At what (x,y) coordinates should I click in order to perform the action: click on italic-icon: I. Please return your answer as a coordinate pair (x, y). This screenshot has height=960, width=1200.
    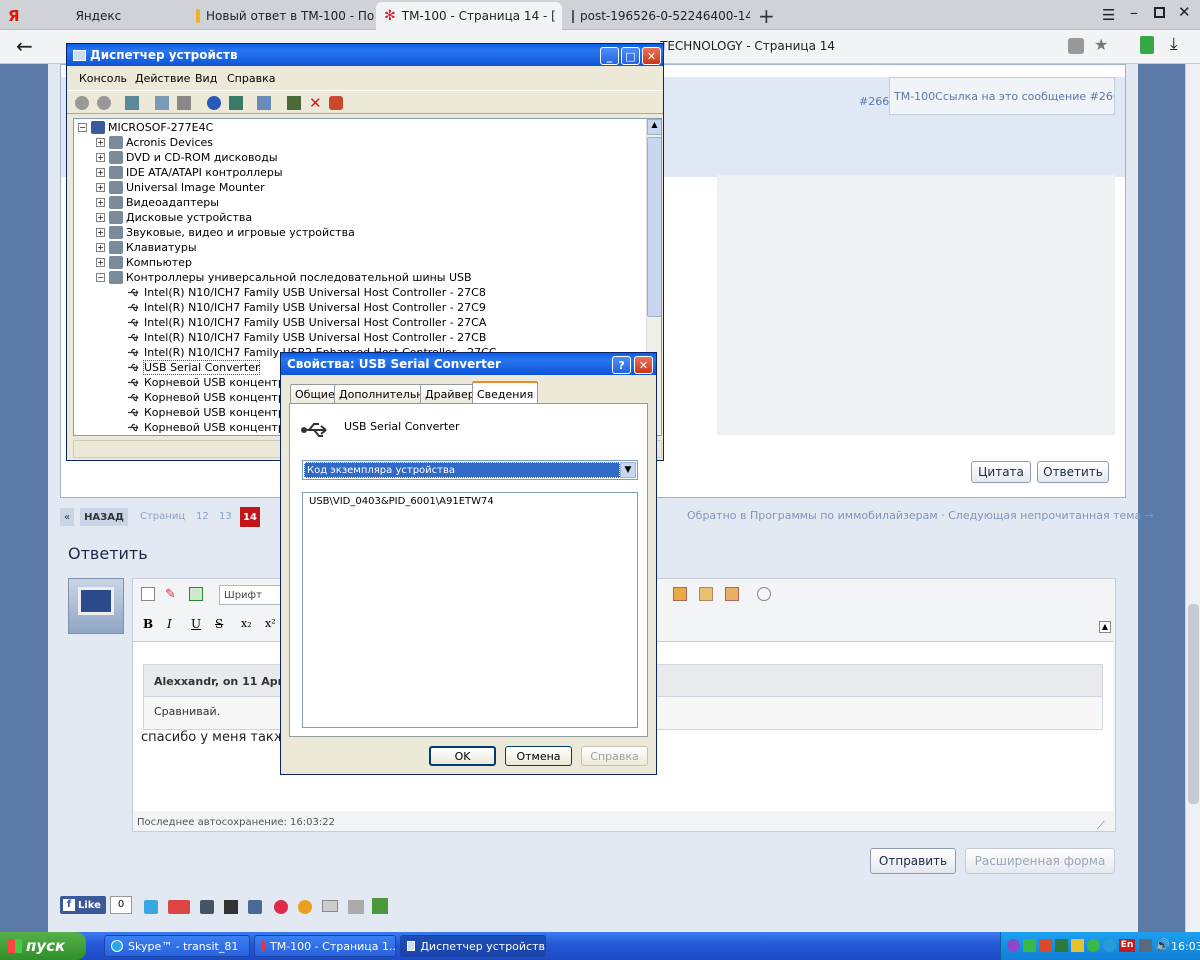
    Looking at the image, I should click on (169, 624).